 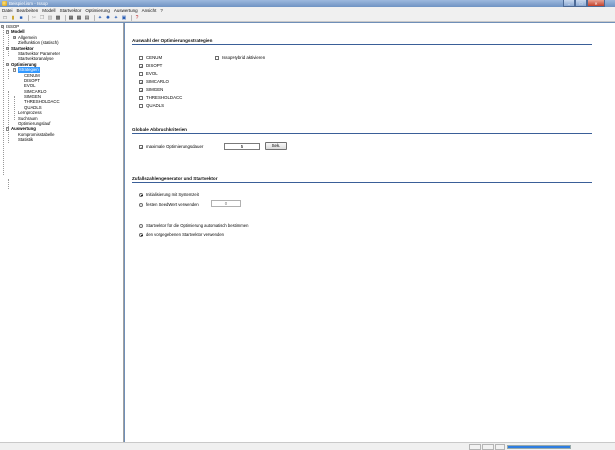 What do you see at coordinates (126, 10) in the screenshot?
I see `menu-auswertung: Auswertung` at bounding box center [126, 10].